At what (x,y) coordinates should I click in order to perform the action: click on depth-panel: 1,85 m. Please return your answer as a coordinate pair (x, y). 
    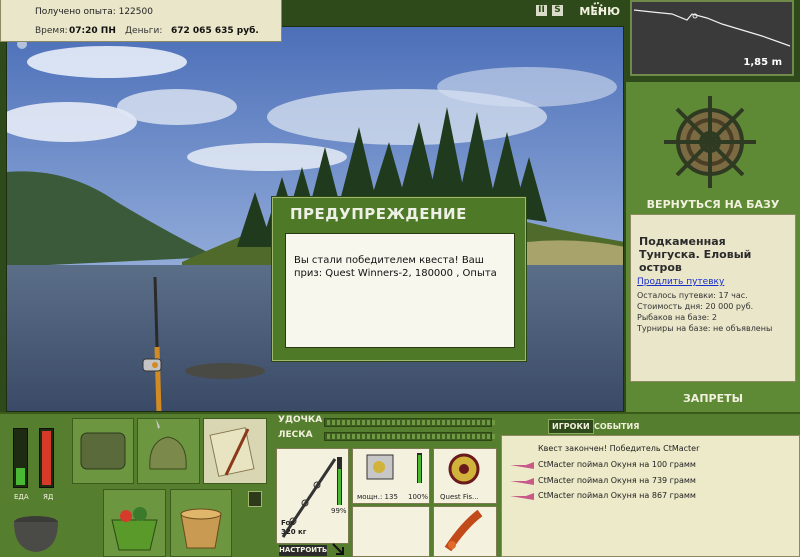
    Looking at the image, I should click on (712, 38).